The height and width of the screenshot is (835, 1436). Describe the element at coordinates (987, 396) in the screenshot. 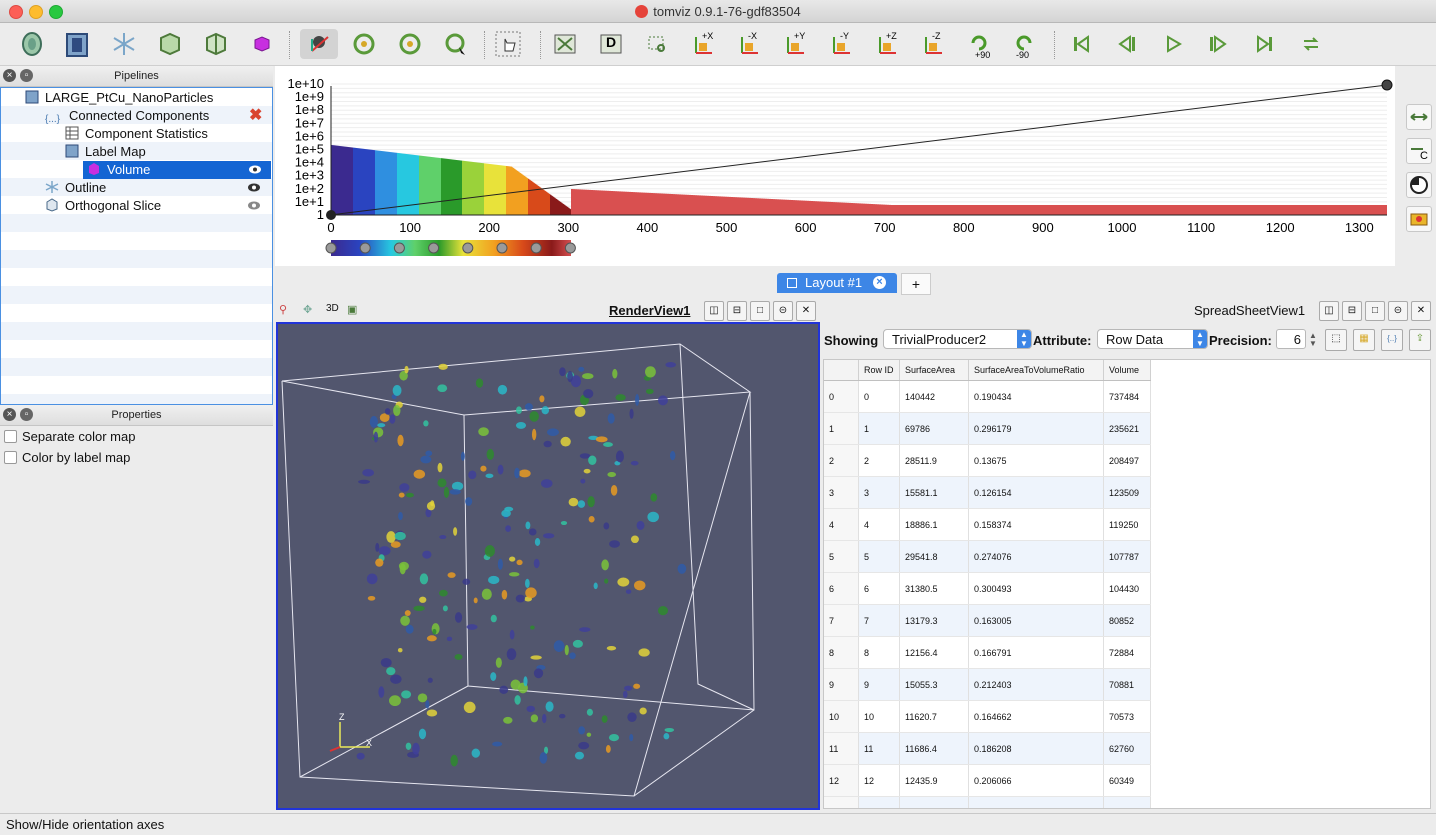

I see `table-row: 0 0 140442 0.190434 737484` at that location.